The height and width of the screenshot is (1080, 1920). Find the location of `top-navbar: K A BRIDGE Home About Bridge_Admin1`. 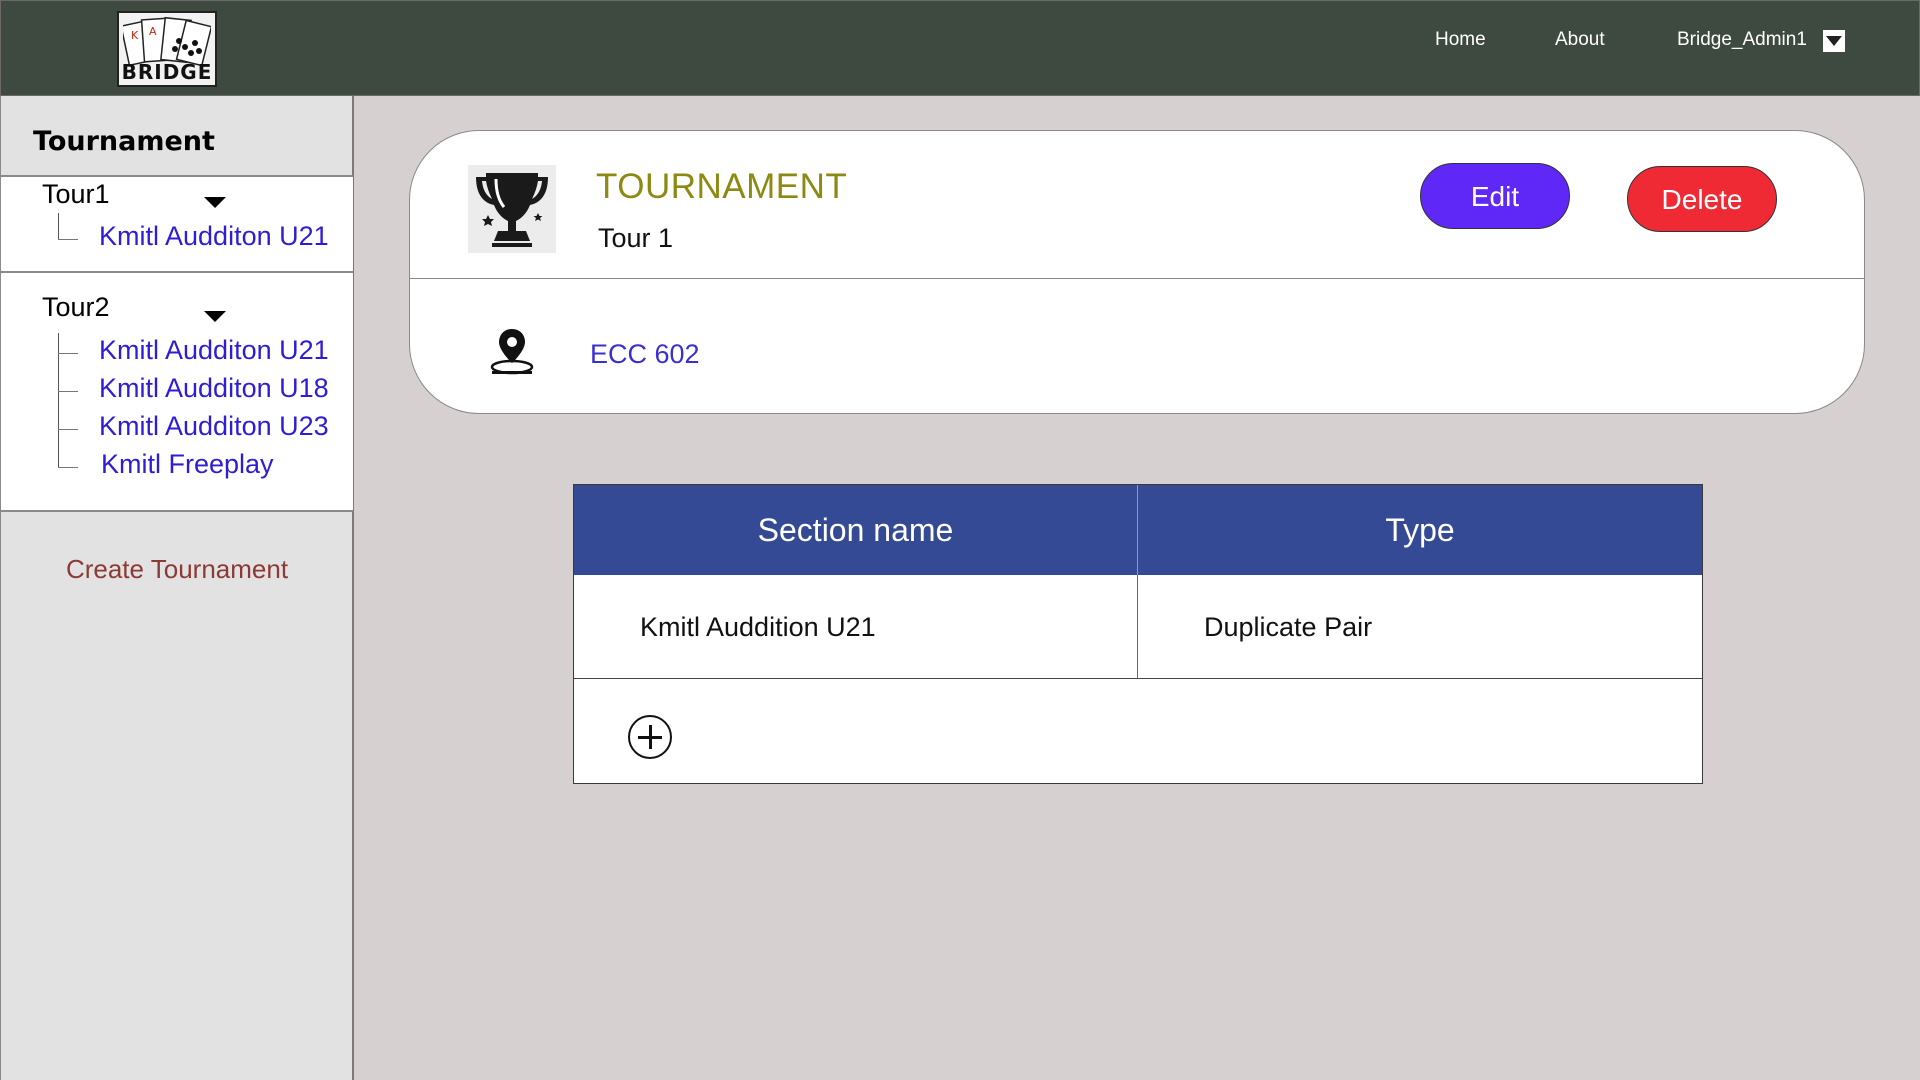

top-navbar: K A BRIDGE Home About Bridge_Admin1 is located at coordinates (960, 48).